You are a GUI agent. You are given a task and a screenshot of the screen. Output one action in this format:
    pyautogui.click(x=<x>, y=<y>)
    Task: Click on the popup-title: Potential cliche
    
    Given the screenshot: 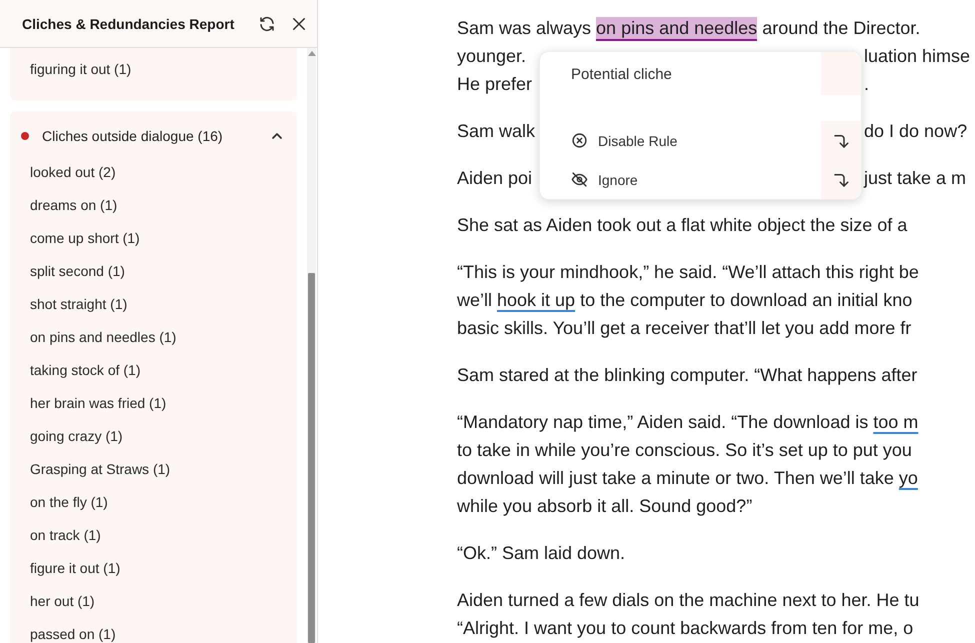 What is the action you would take?
    pyautogui.click(x=621, y=75)
    